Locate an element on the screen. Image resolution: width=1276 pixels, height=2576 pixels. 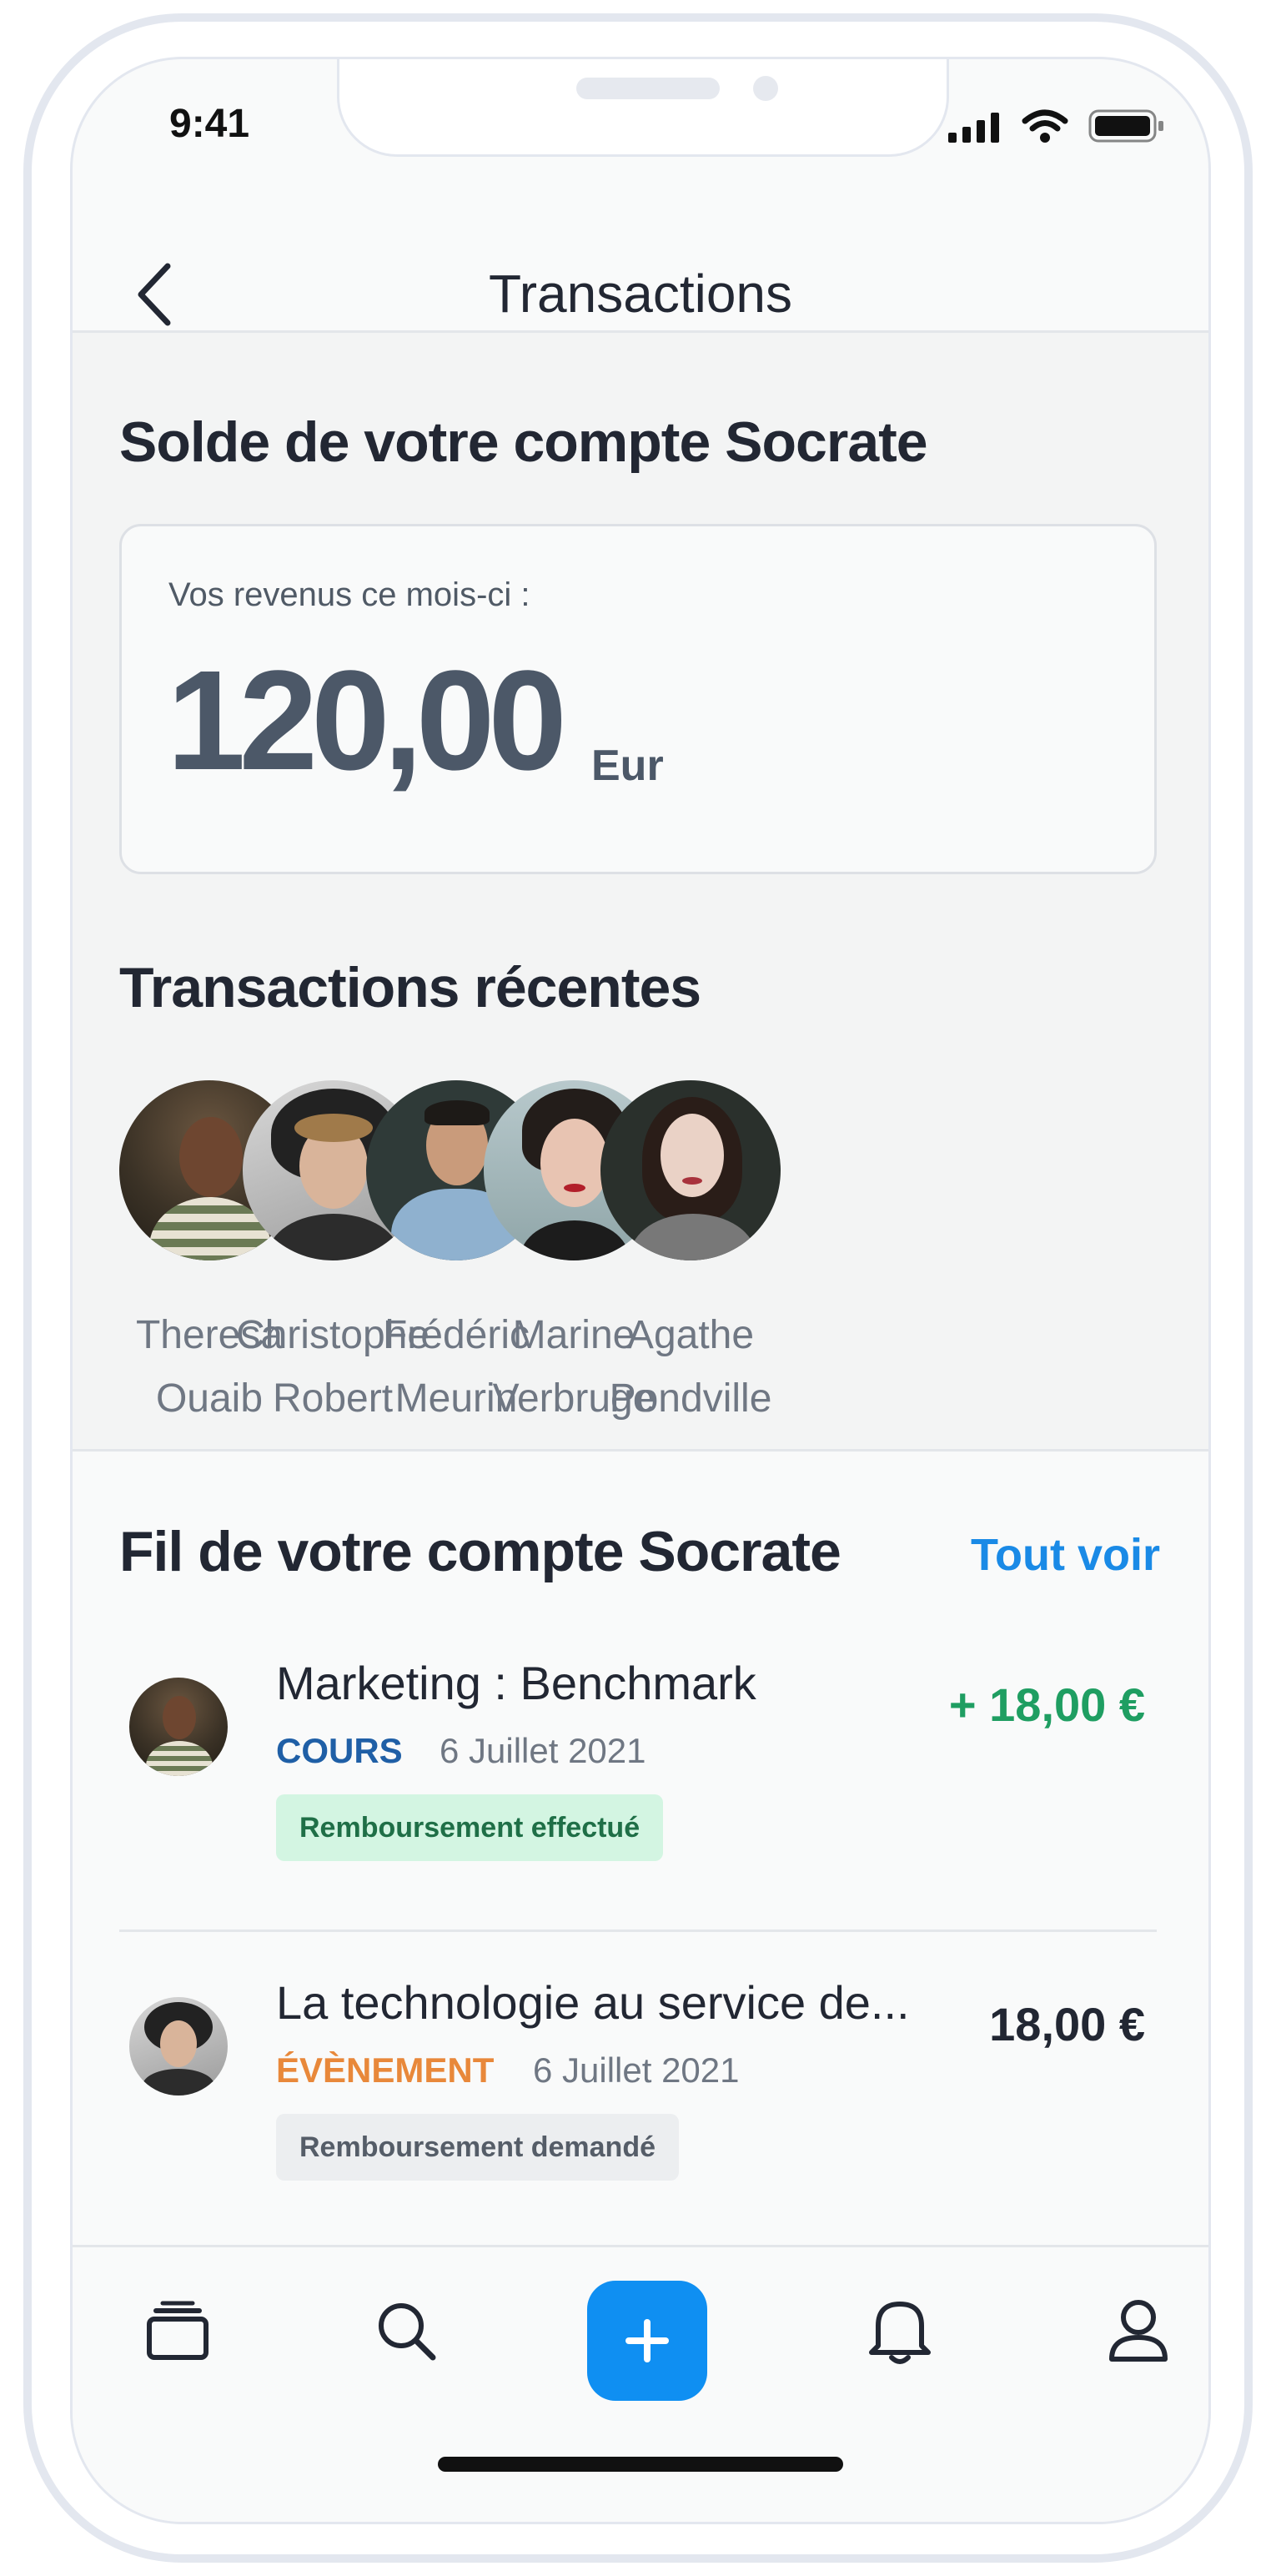
contact-name: Agathe Pondville is located at coordinates (690, 1367).